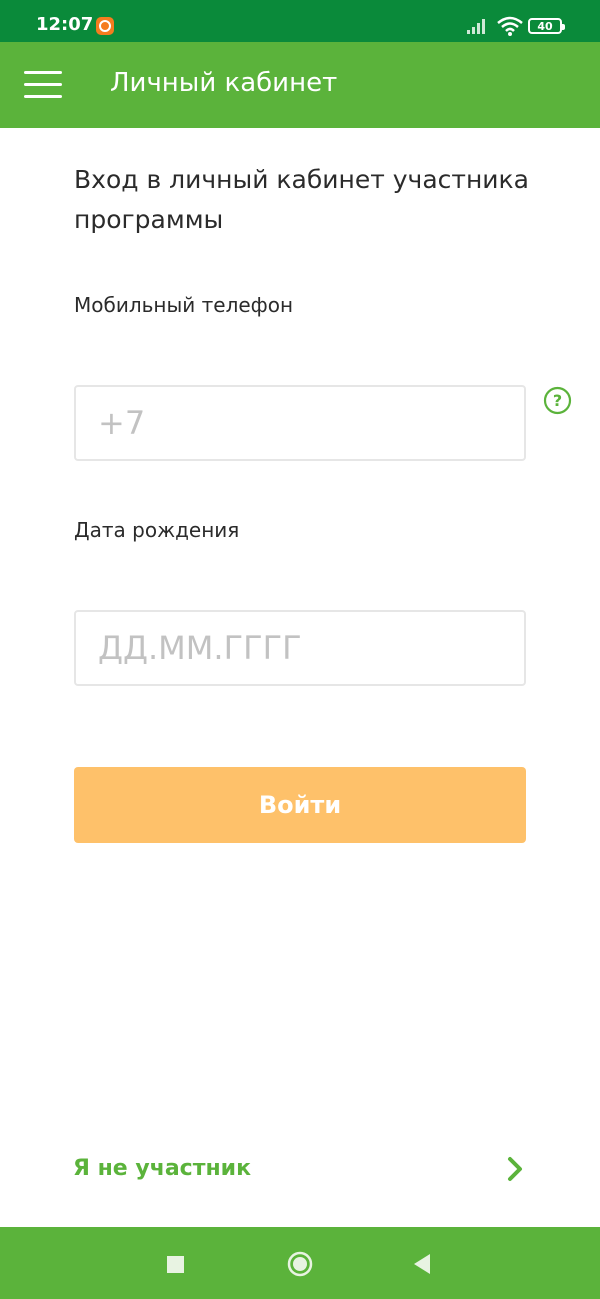 The height and width of the screenshot is (1299, 600). What do you see at coordinates (300, 805) in the screenshot?
I see `login-button: Войти` at bounding box center [300, 805].